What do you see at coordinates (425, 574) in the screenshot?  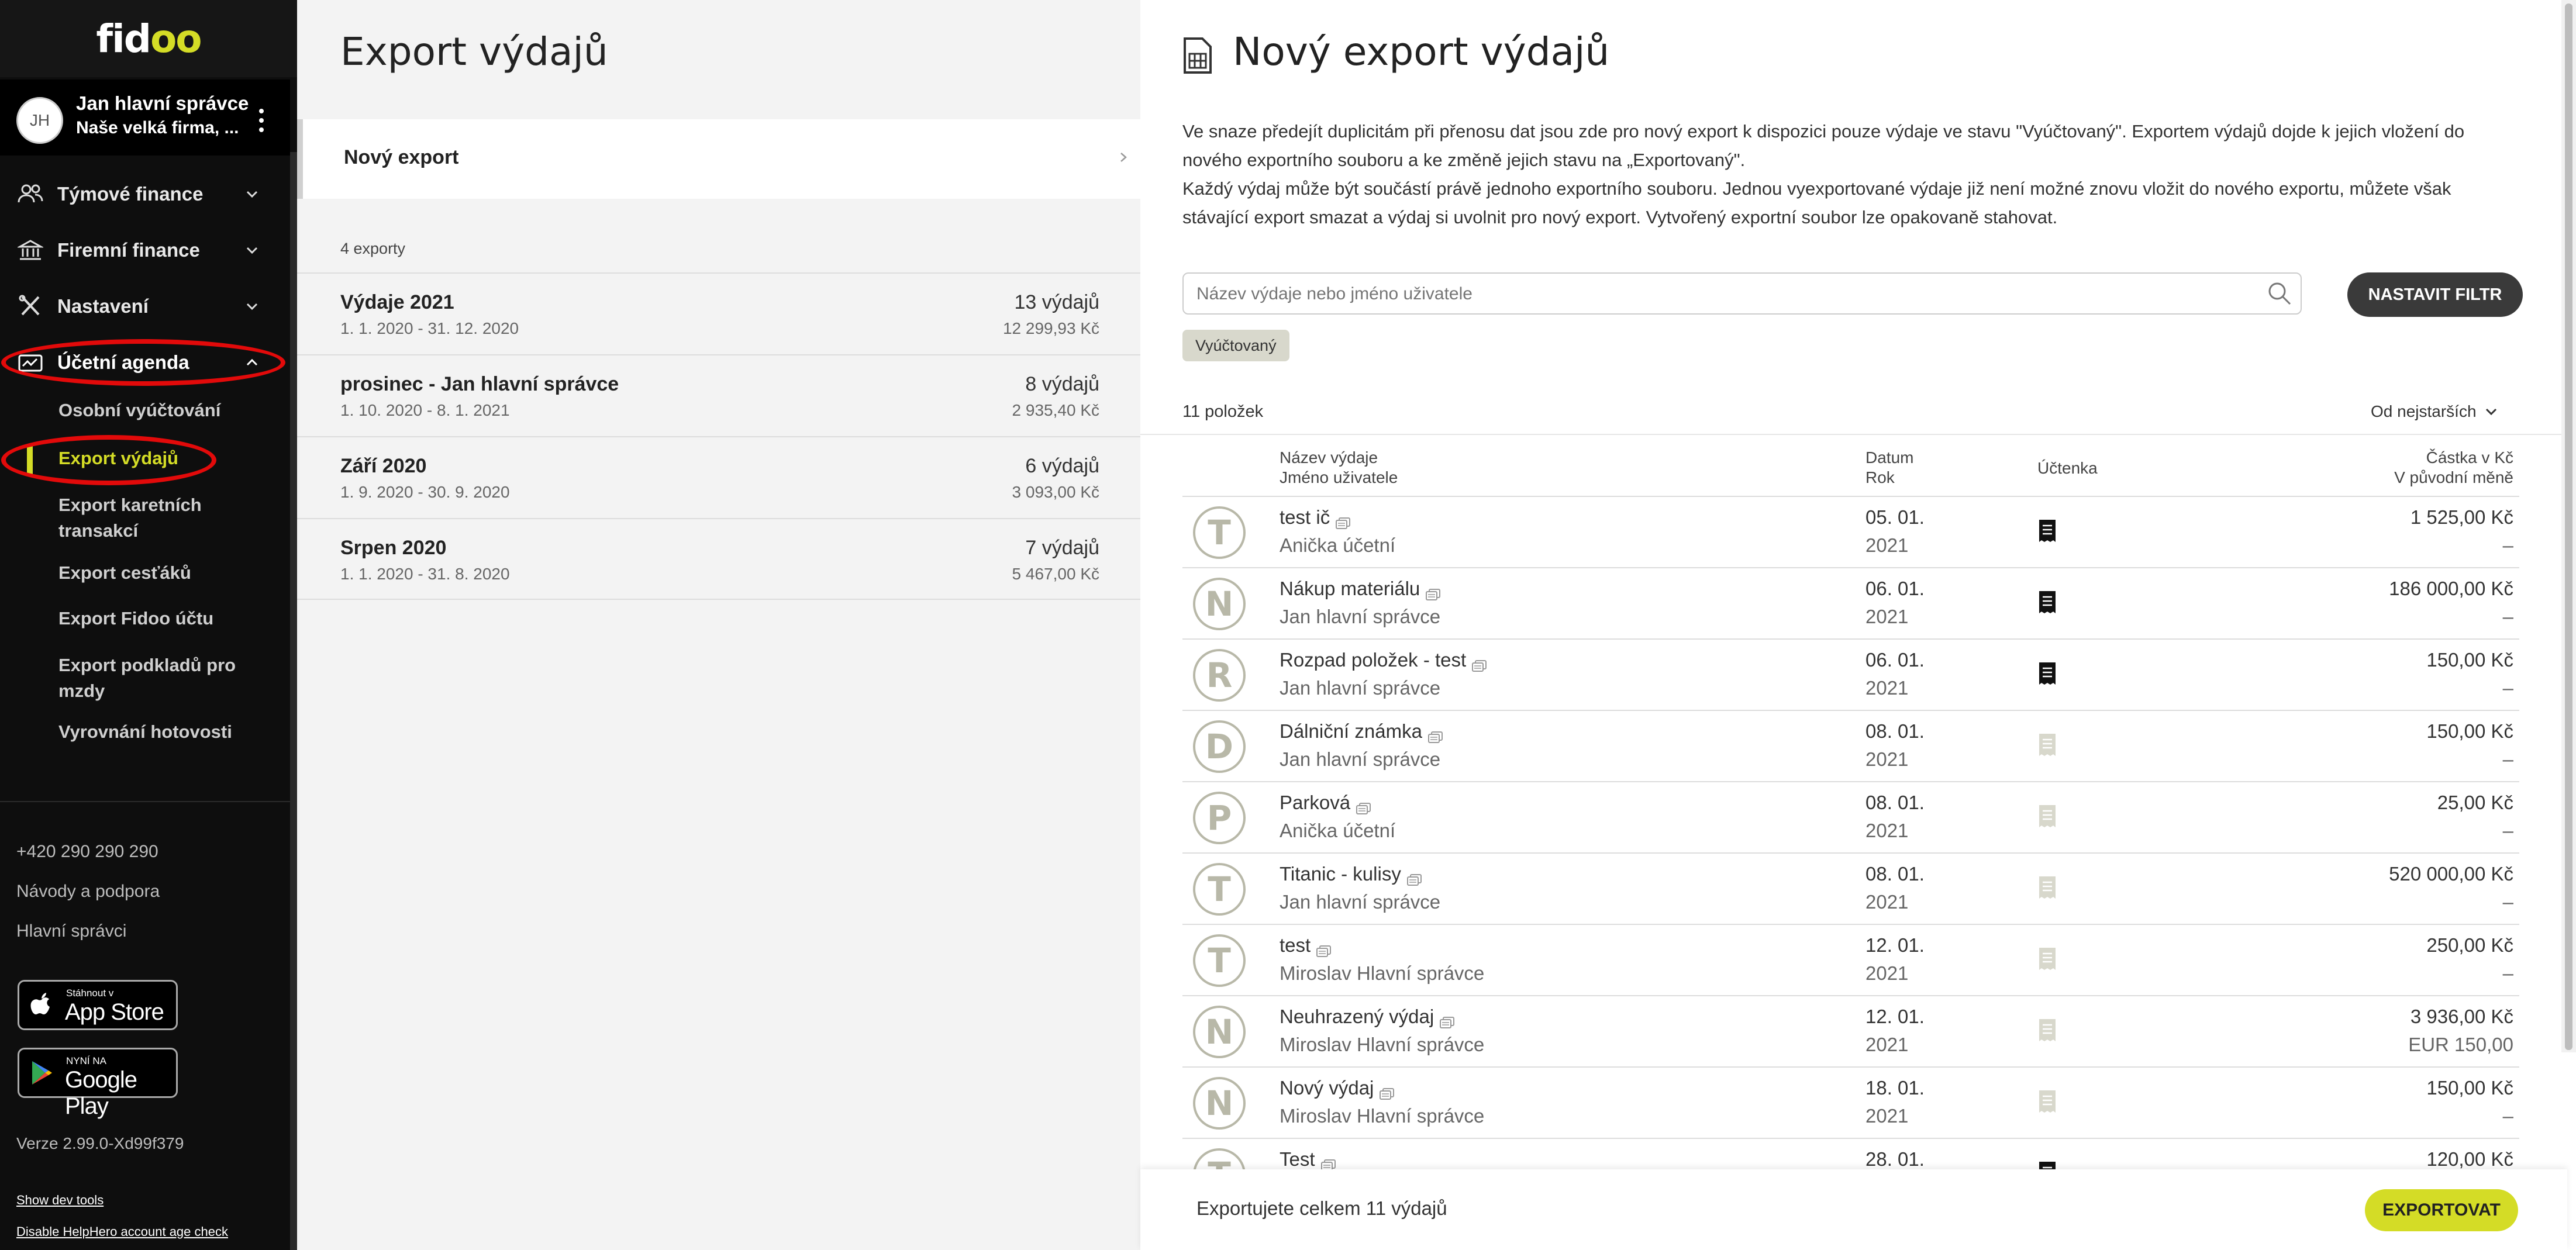 I see `export-dates: 1. 1. 2020 - 31. 8. 2020` at bounding box center [425, 574].